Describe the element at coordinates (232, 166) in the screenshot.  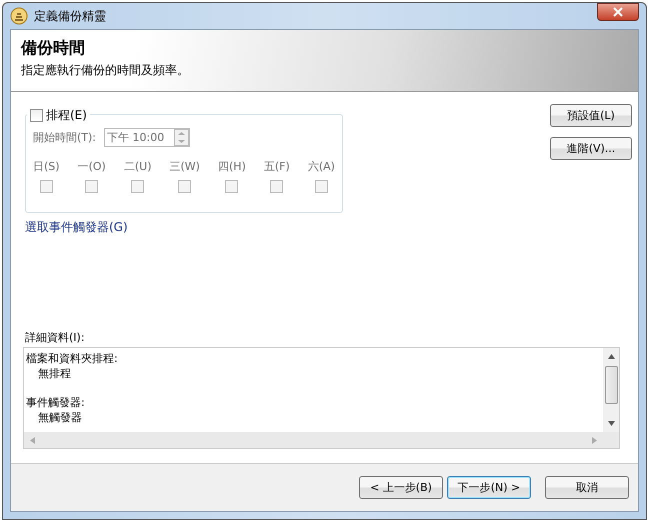
I see `day-label: 四(H)` at that location.